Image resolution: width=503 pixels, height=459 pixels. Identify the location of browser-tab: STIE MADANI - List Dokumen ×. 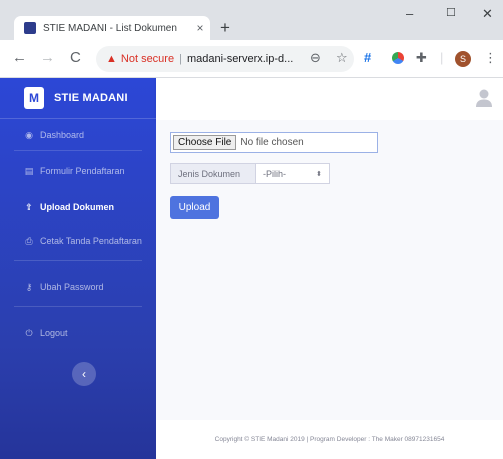
(112, 28).